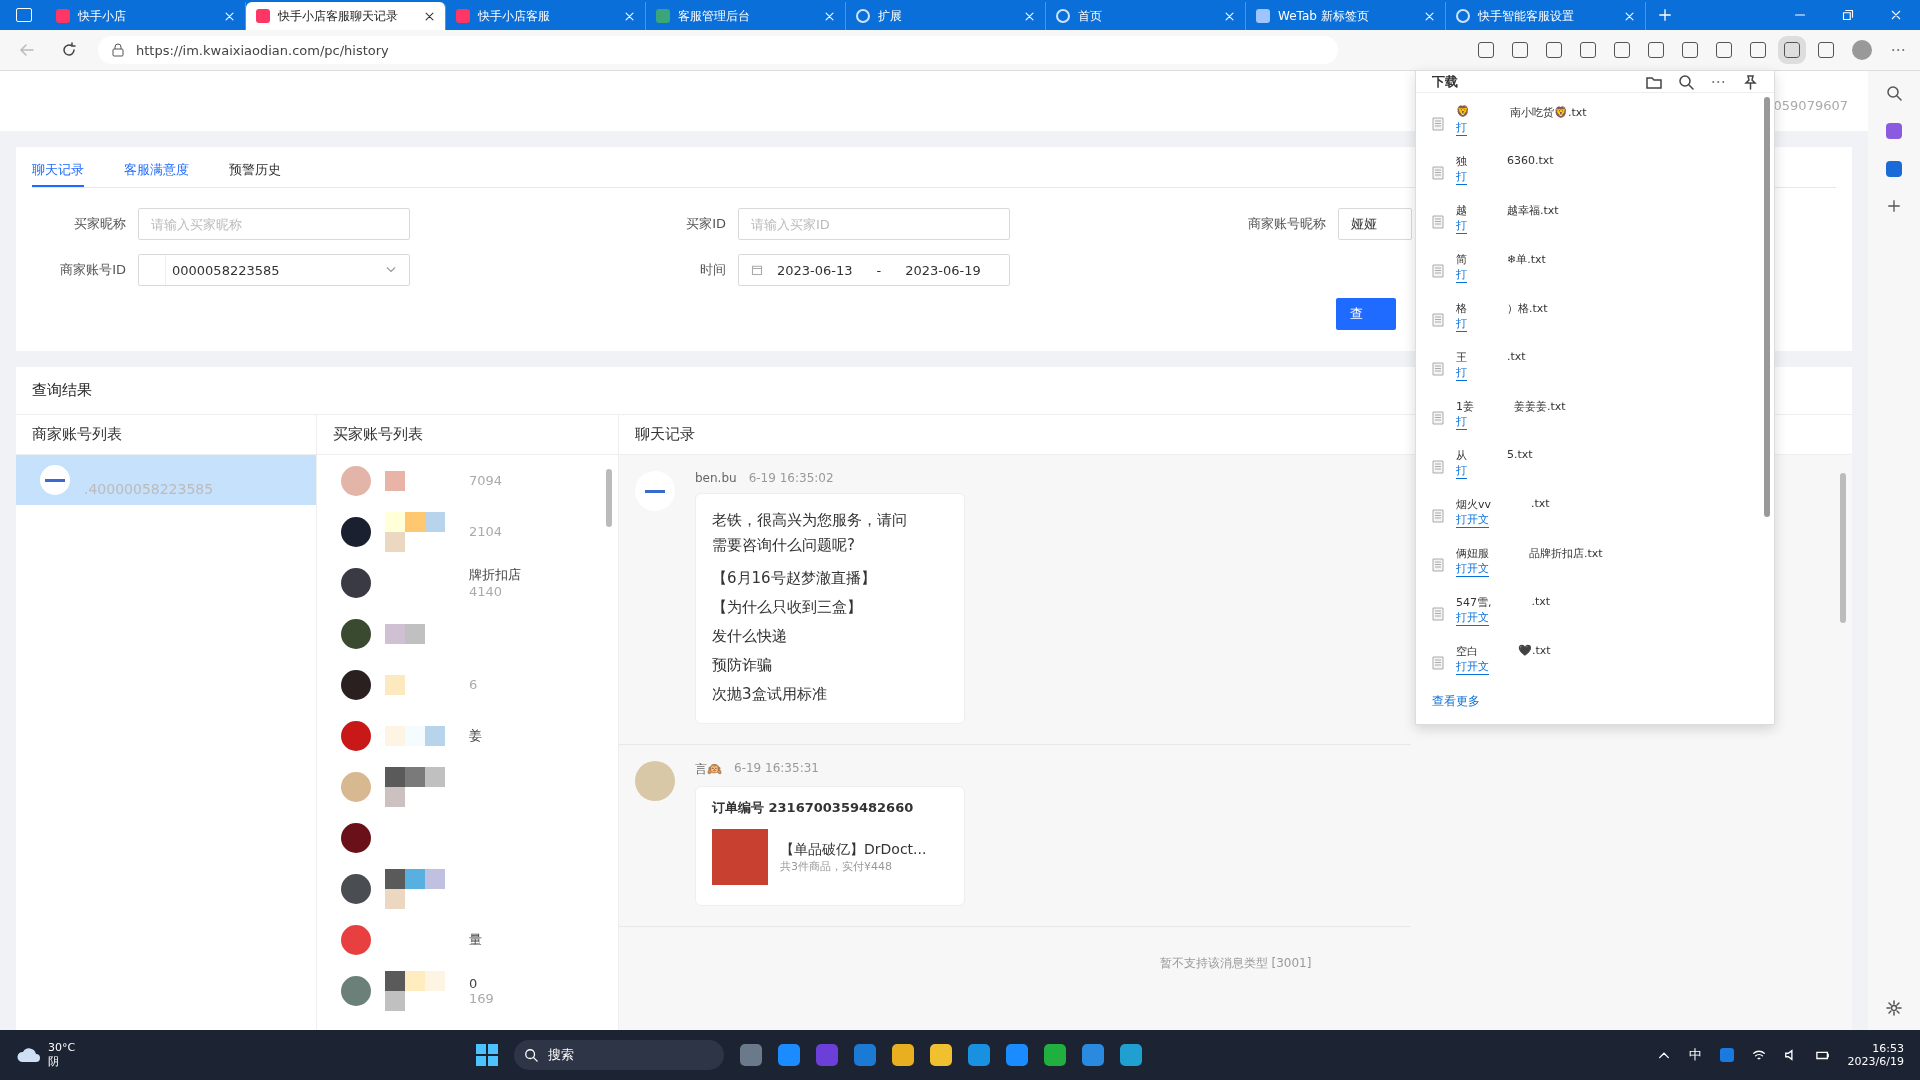 The width and height of the screenshot is (1920, 1080). Describe the element at coordinates (705, 224) in the screenshot. I see `field-label: 买家ID` at that location.